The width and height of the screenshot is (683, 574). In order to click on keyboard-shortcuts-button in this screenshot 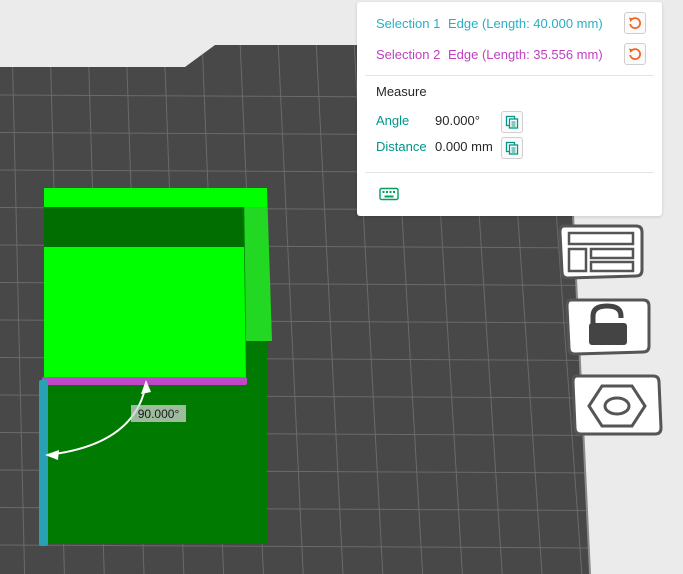, I will do `click(389, 194)`.